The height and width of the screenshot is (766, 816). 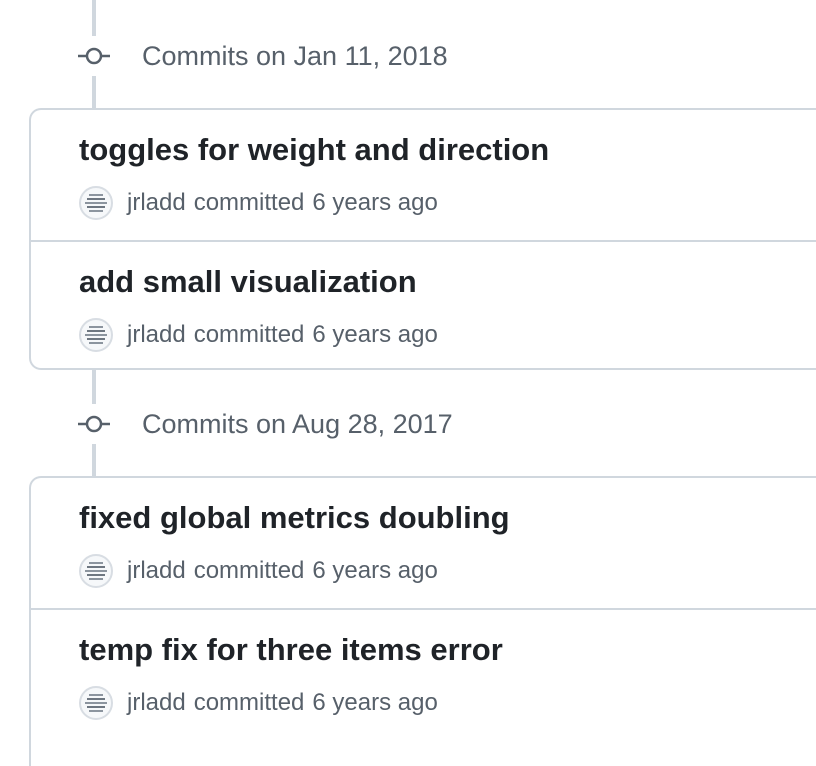 What do you see at coordinates (297, 423) in the screenshot?
I see `commit-group-title: Commits on Aug 28, 2017` at bounding box center [297, 423].